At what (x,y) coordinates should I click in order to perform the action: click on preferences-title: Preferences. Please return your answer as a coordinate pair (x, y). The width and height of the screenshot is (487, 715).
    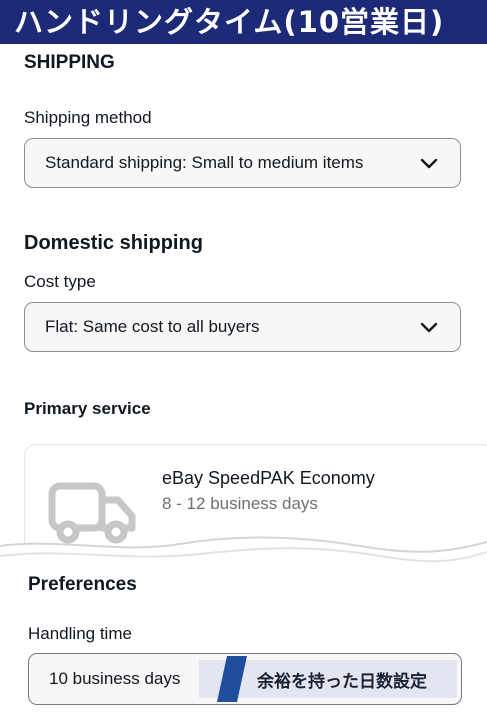
    Looking at the image, I should click on (82, 584).